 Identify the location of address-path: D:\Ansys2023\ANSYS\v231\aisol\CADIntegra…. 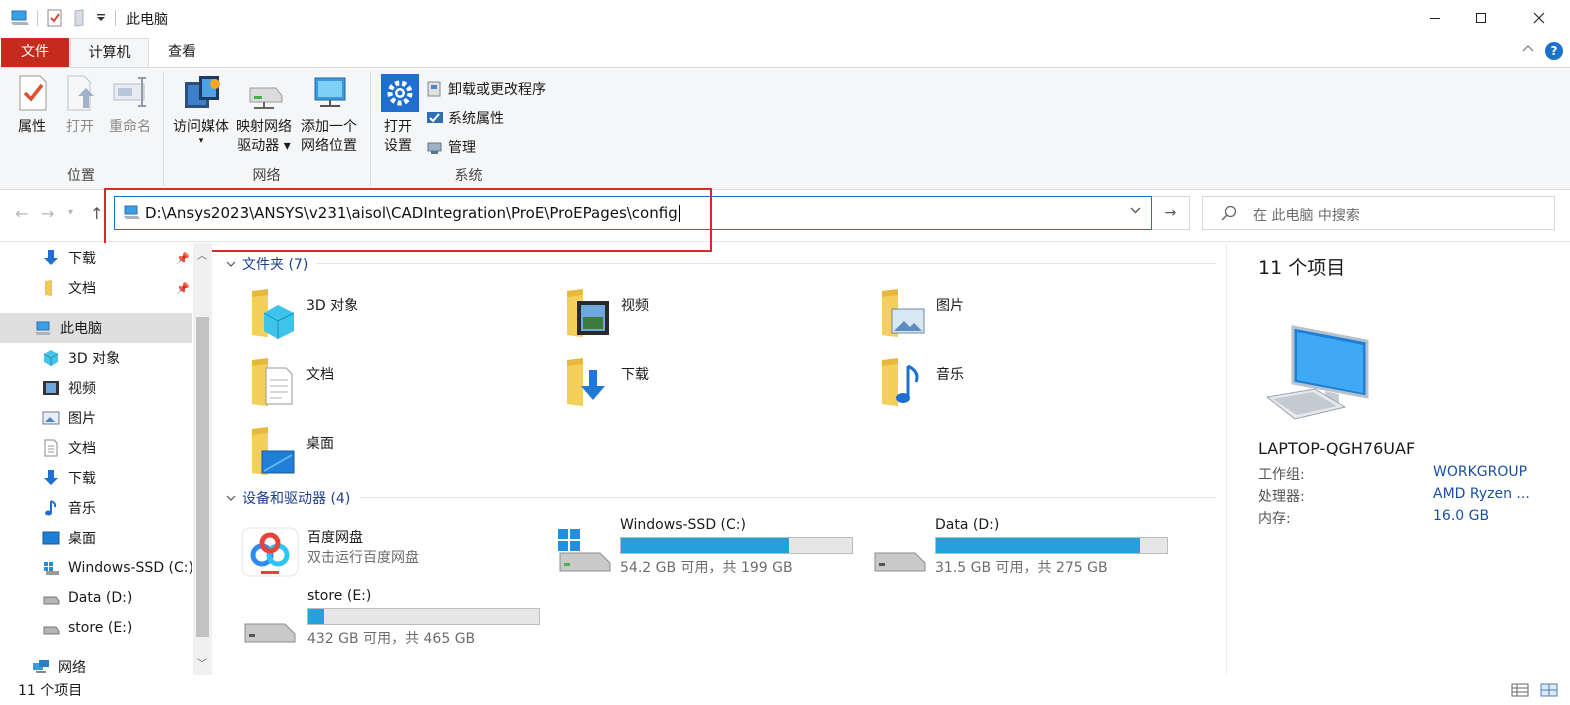
(412, 213).